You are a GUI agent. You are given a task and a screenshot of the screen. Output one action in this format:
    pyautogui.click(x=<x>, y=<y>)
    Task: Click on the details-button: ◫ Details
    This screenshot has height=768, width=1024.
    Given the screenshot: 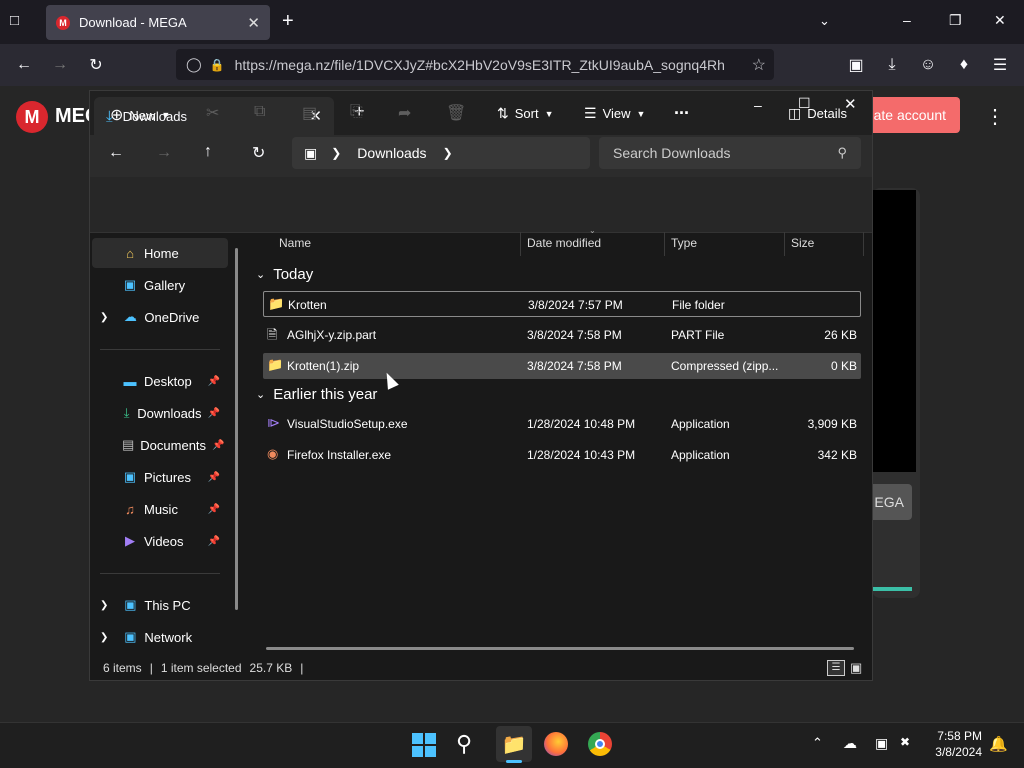 What is the action you would take?
    pyautogui.click(x=817, y=113)
    